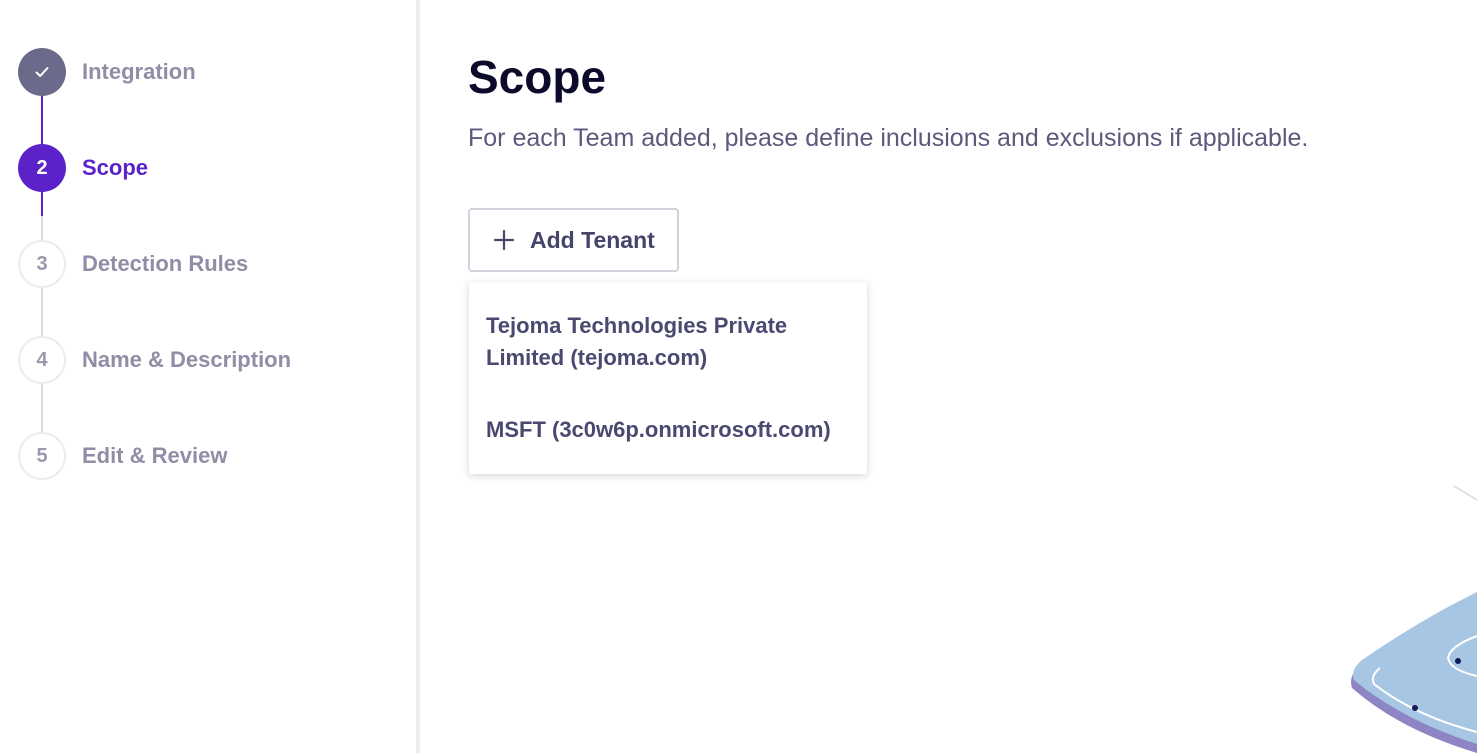 Image resolution: width=1477 pixels, height=753 pixels. Describe the element at coordinates (42, 168) in the screenshot. I see `step-number: 2` at that location.